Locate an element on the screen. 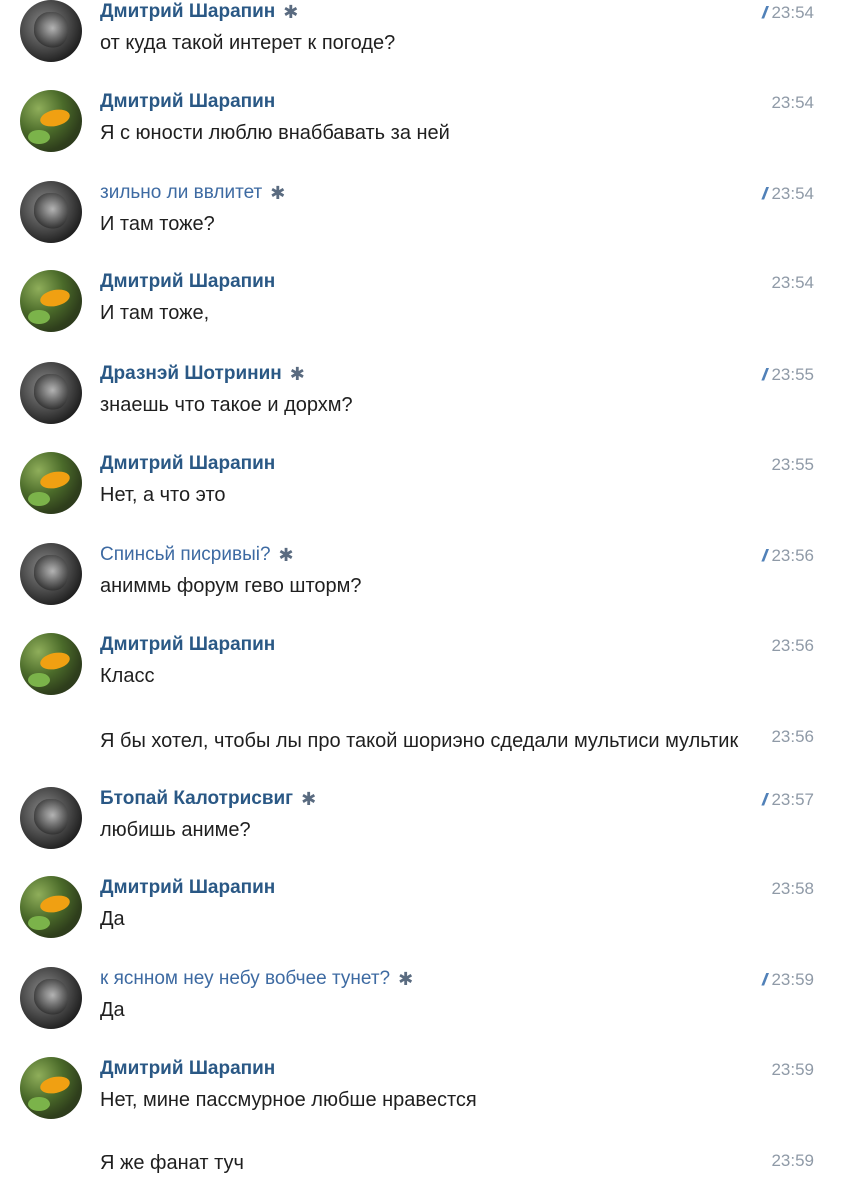 This screenshot has height=1184, width=864. message-meta: //23:55 is located at coordinates (788, 375).